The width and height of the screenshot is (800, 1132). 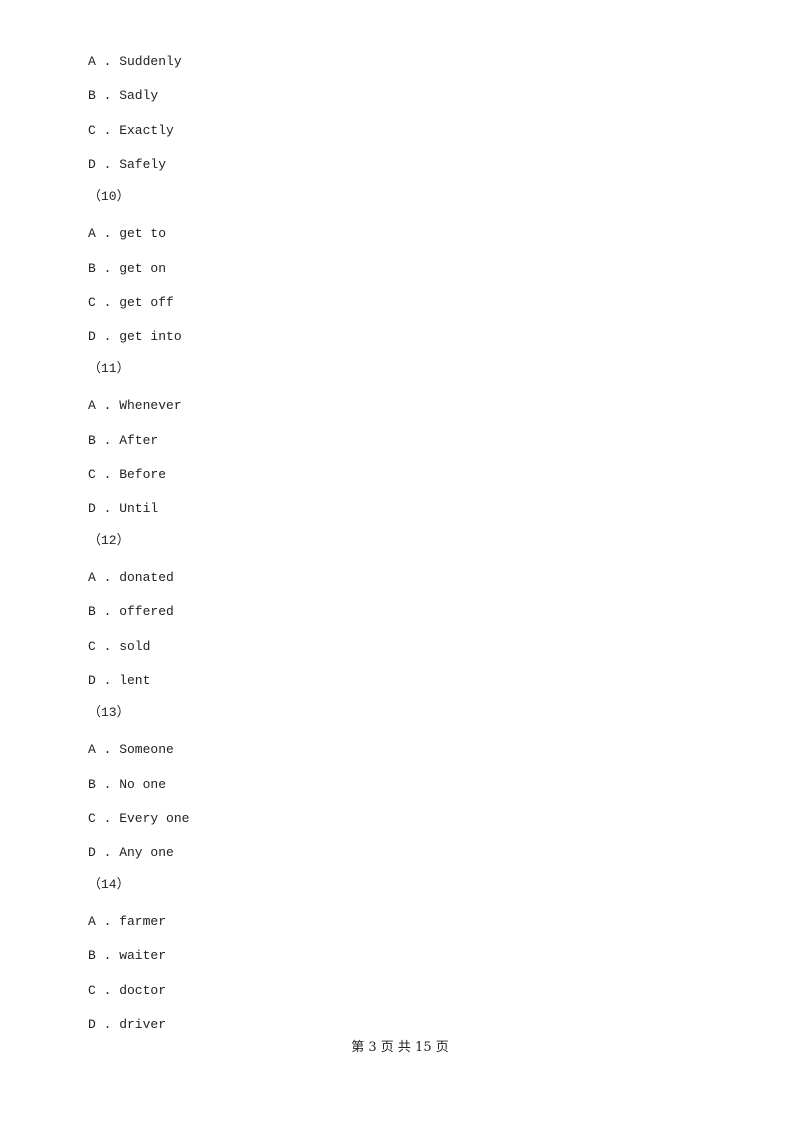 What do you see at coordinates (119, 680) in the screenshot?
I see `answer-option: D . lent` at bounding box center [119, 680].